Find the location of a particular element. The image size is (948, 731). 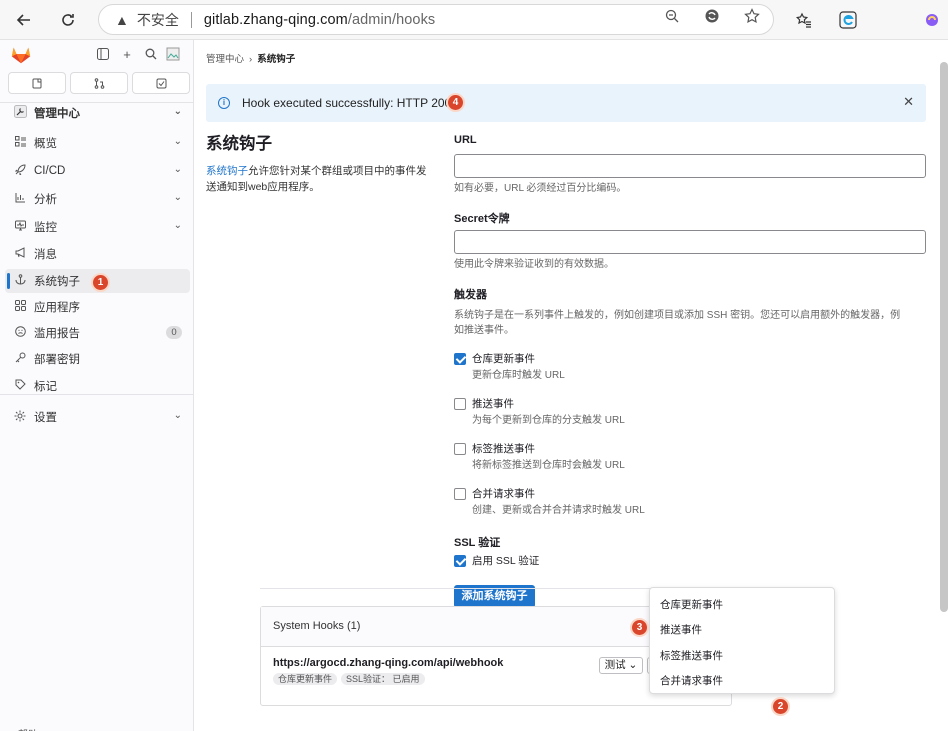

sidebar-item-label: 分析 is located at coordinates (45, 200).